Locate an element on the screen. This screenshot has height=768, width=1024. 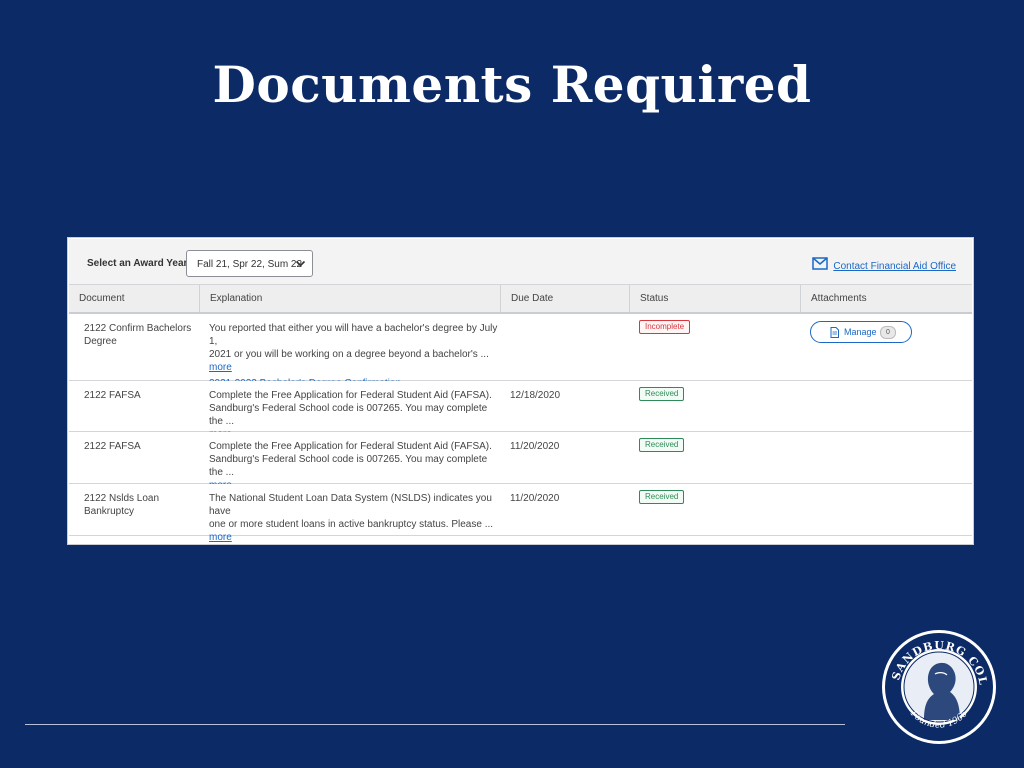
document-icon is located at coordinates (834, 333).